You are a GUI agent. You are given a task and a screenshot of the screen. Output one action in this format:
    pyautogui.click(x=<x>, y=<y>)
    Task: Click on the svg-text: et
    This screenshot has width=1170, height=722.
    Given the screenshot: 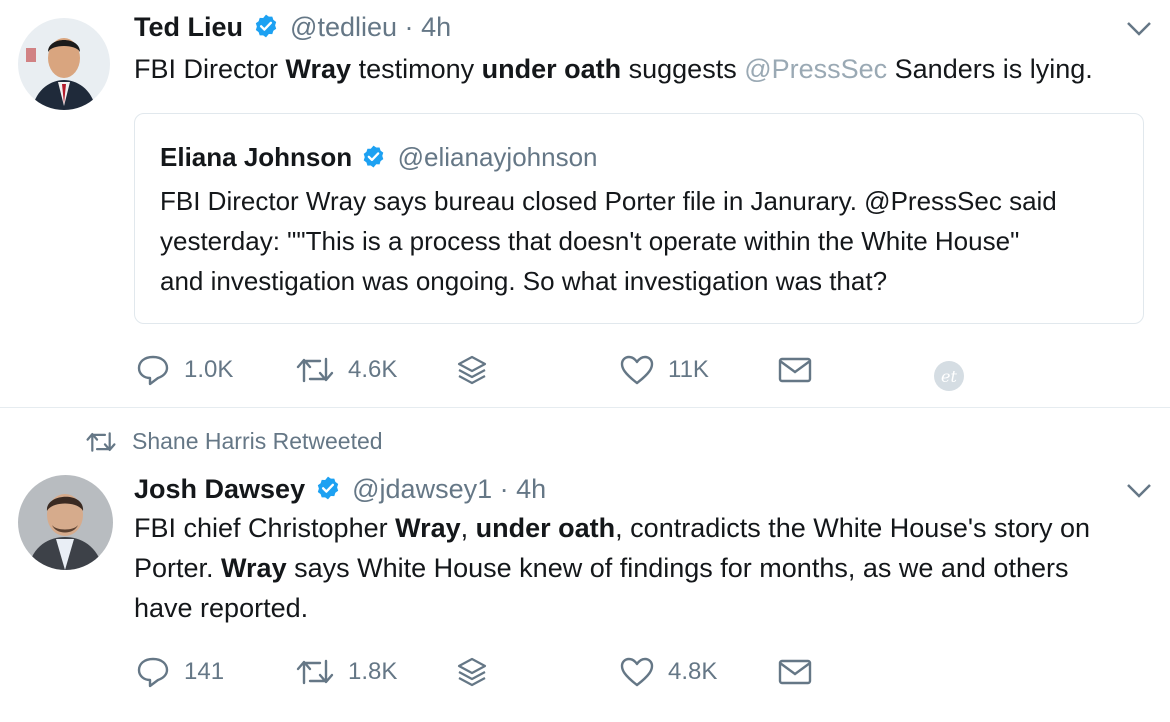 What is the action you would take?
    pyautogui.click(x=949, y=376)
    